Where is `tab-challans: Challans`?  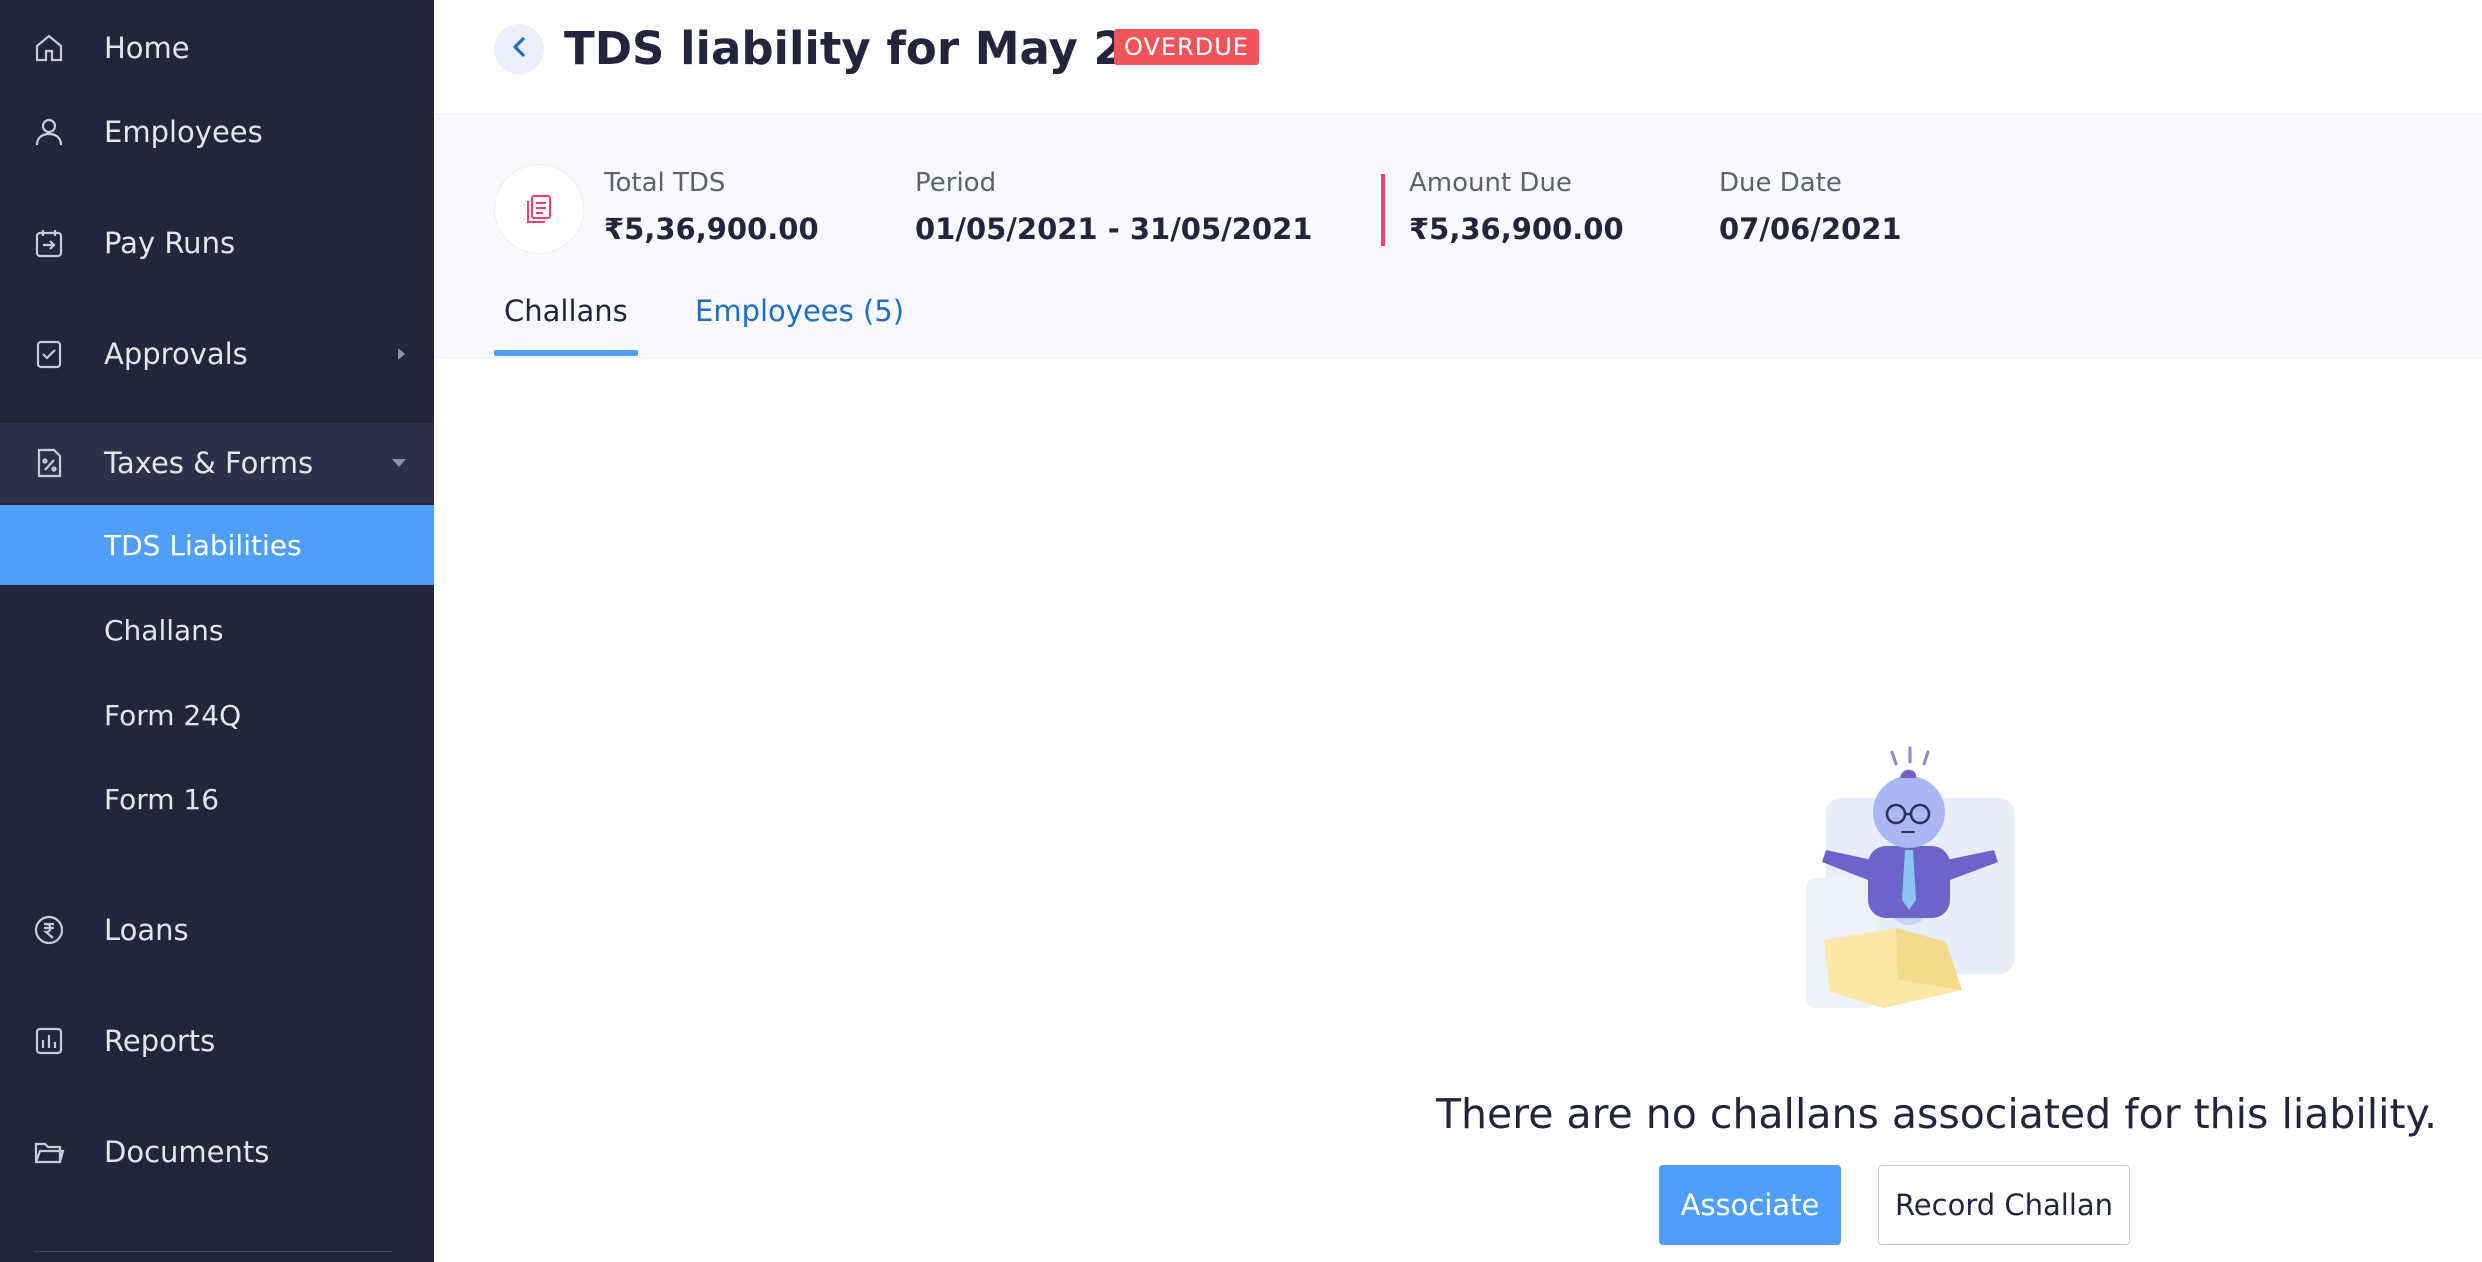 tab-challans: Challans is located at coordinates (566, 326).